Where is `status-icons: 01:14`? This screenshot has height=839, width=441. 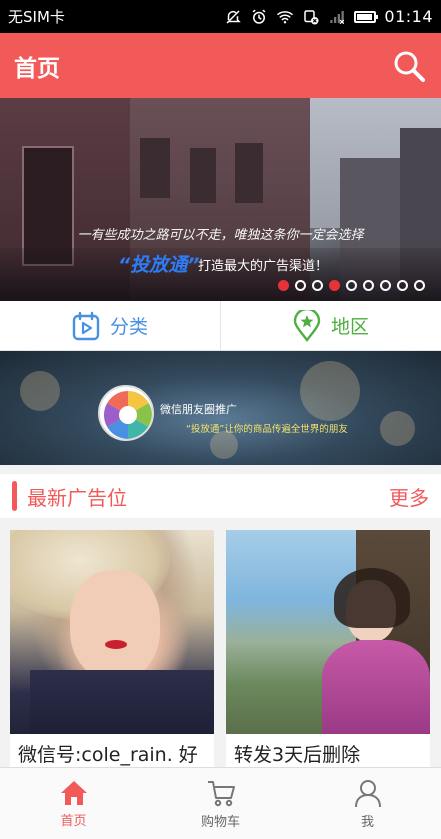
status-icons: 01:14 is located at coordinates (328, 16).